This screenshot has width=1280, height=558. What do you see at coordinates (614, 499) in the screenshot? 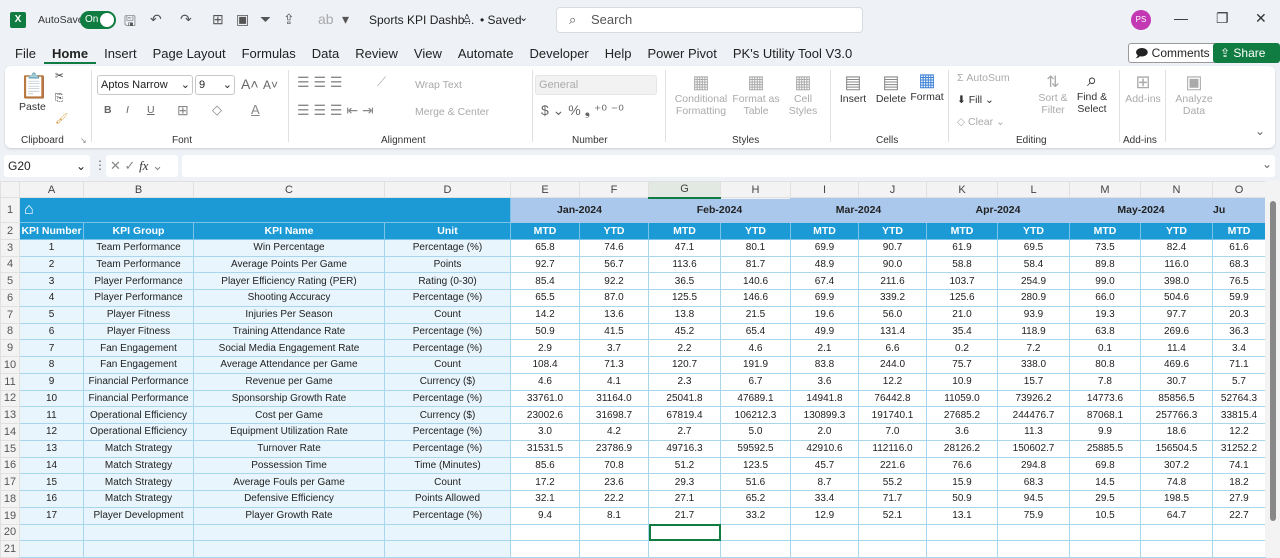
I see `value-cell: 22.2` at bounding box center [614, 499].